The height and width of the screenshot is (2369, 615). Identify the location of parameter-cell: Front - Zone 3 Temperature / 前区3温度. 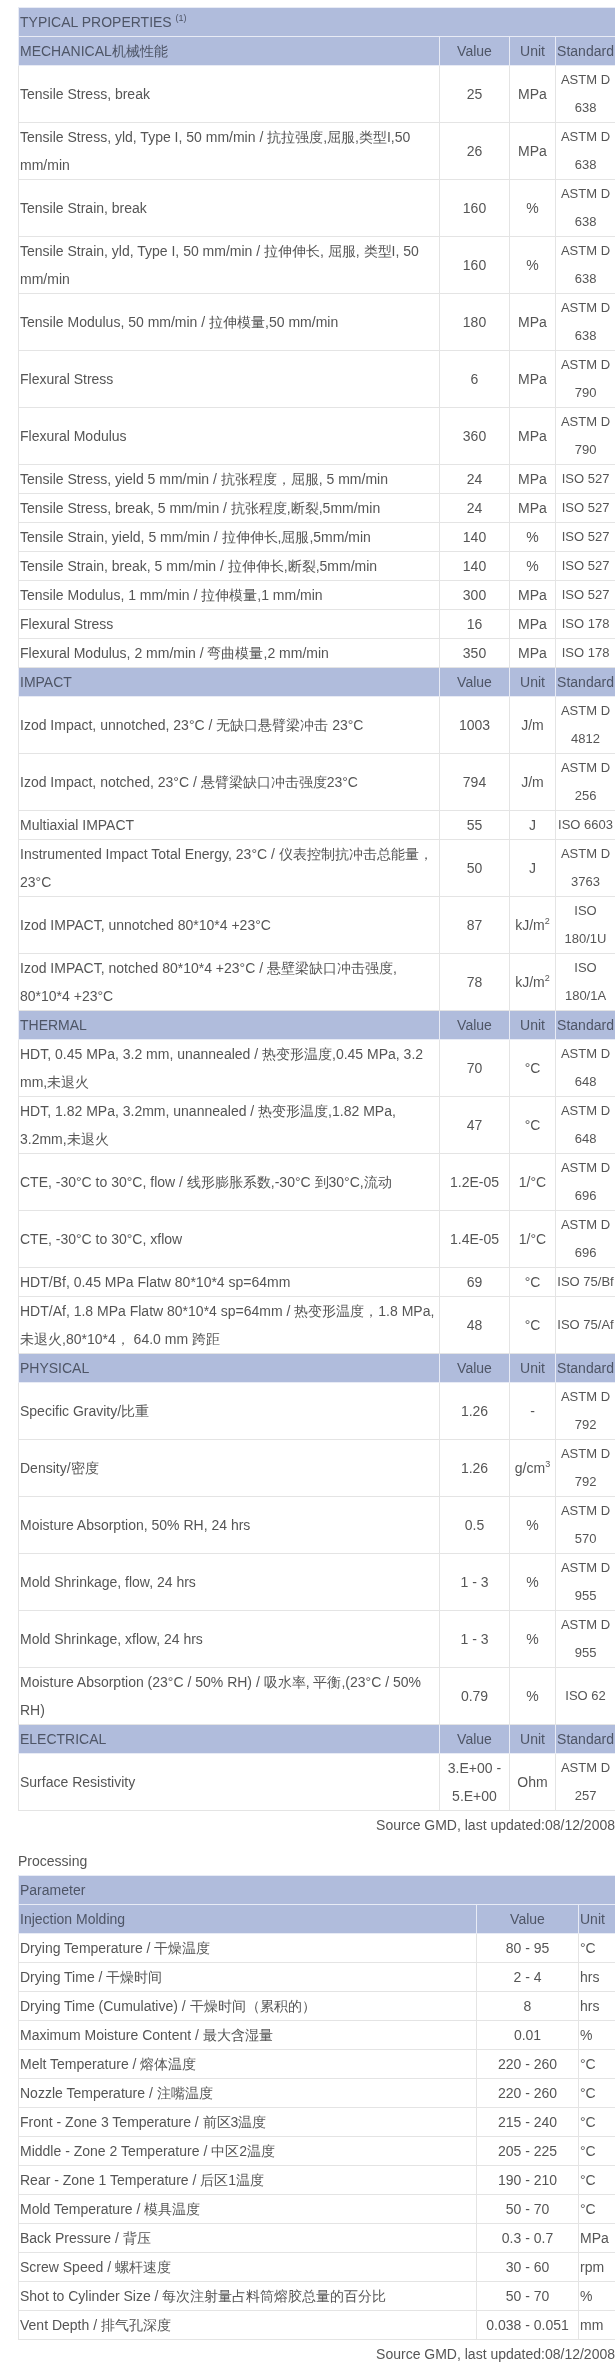
(247, 2122).